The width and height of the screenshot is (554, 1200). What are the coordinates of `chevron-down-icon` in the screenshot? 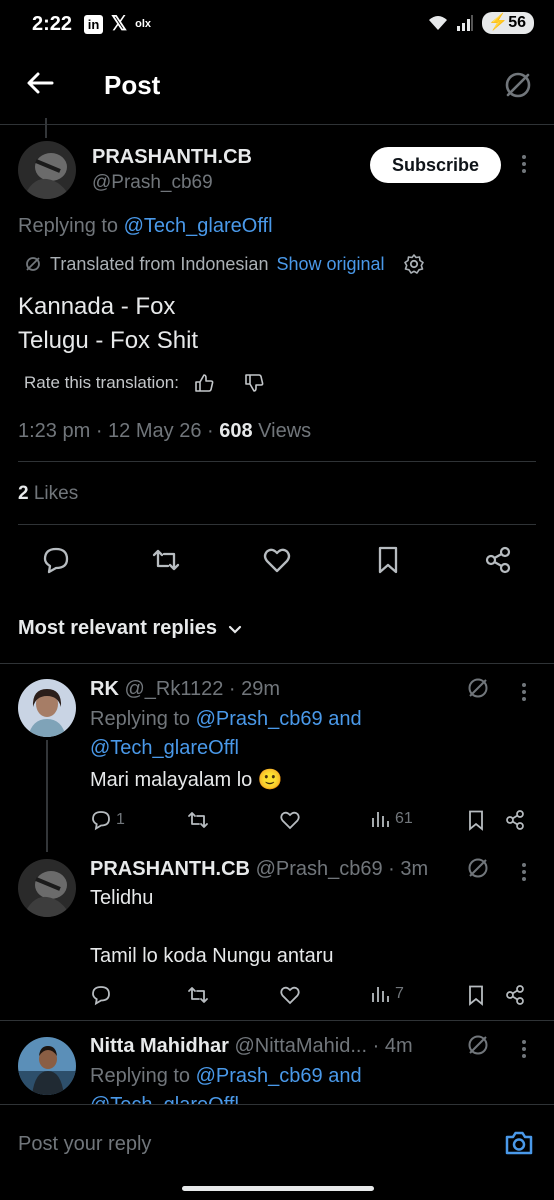 It's located at (235, 629).